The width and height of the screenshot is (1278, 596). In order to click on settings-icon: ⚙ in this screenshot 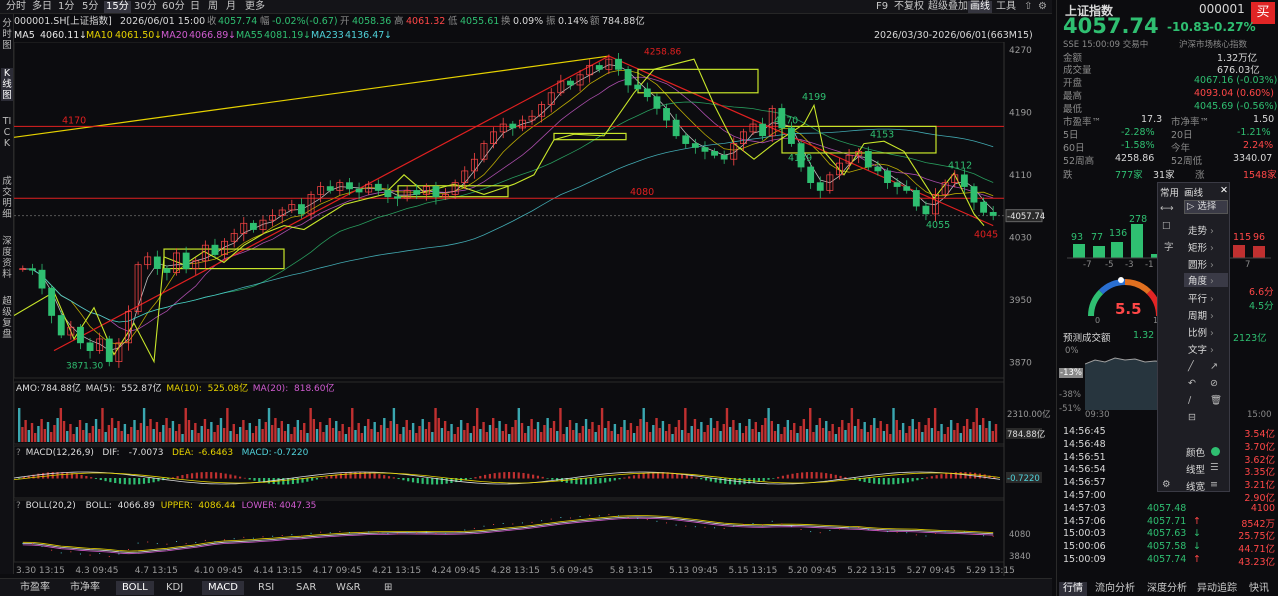, I will do `click(1042, 7)`.